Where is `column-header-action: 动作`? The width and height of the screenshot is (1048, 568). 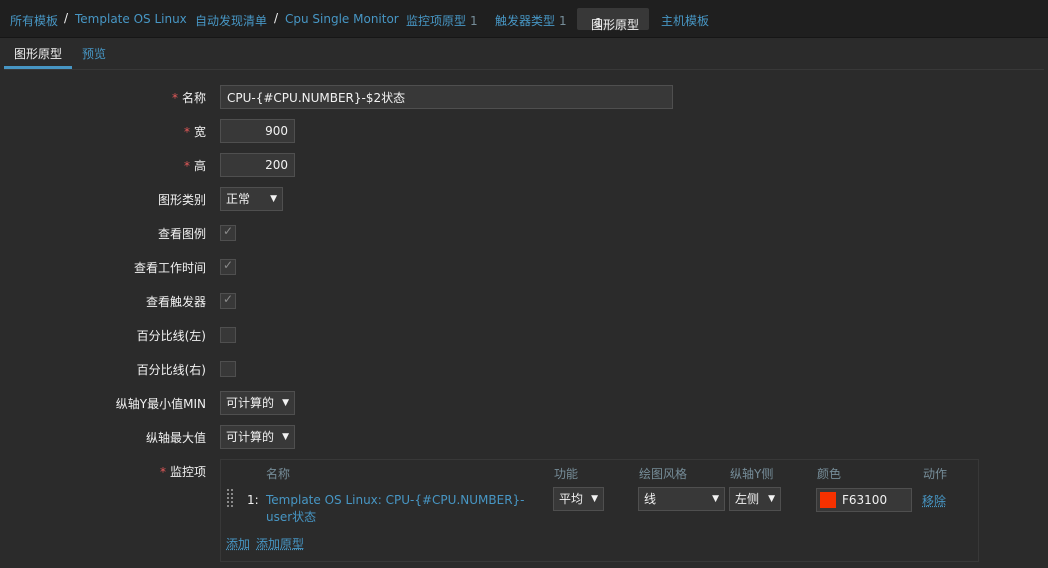
column-header-action: 动作 is located at coordinates (935, 474).